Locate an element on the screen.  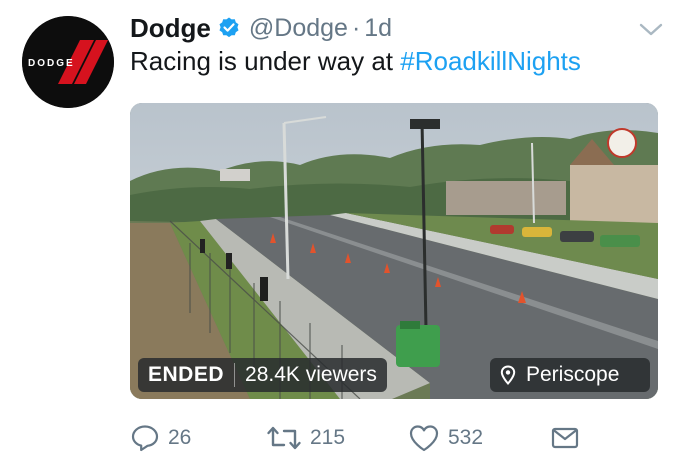
avatar-brand-text: DODGE is located at coordinates (51, 63).